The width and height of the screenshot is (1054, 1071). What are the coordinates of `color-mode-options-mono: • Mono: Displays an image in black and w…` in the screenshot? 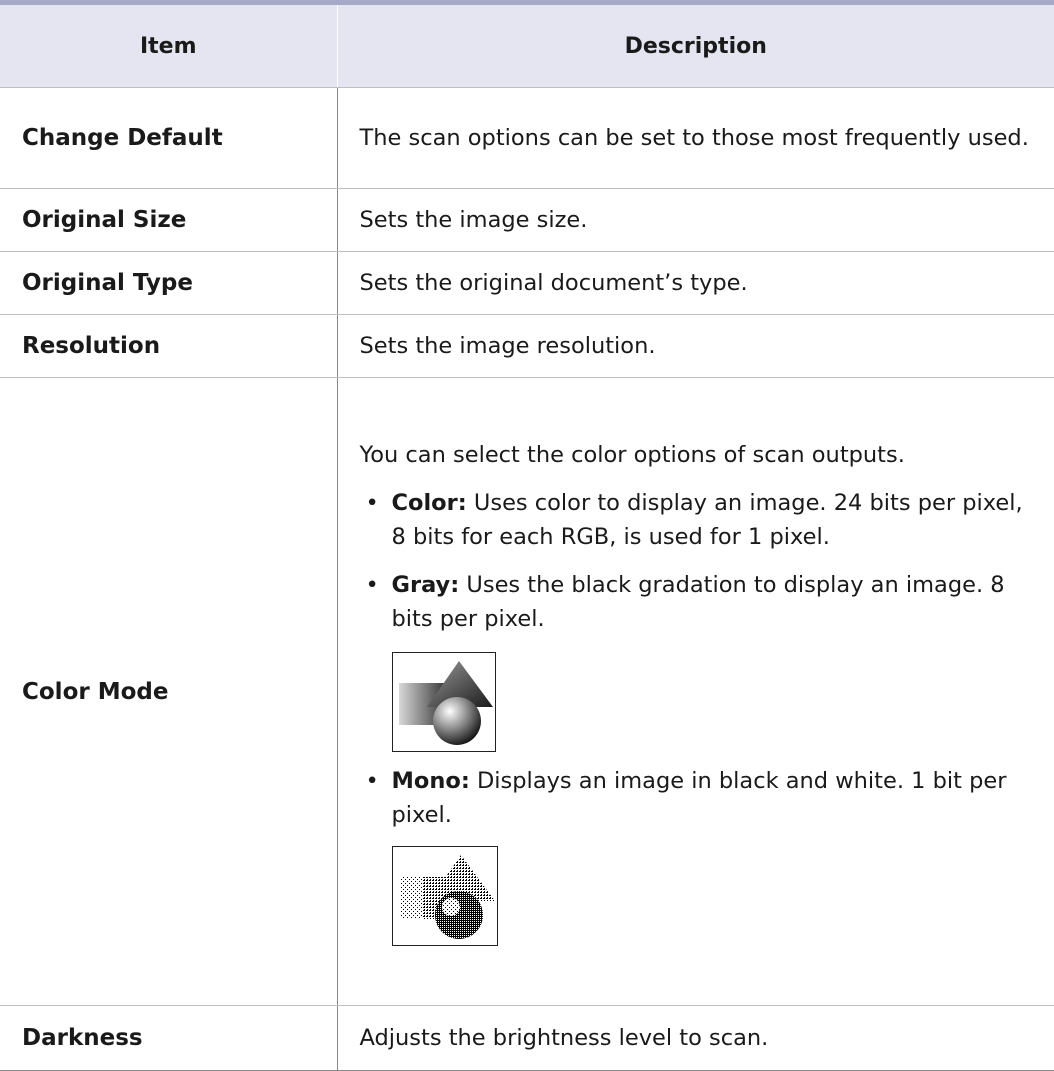 It's located at (700, 798).